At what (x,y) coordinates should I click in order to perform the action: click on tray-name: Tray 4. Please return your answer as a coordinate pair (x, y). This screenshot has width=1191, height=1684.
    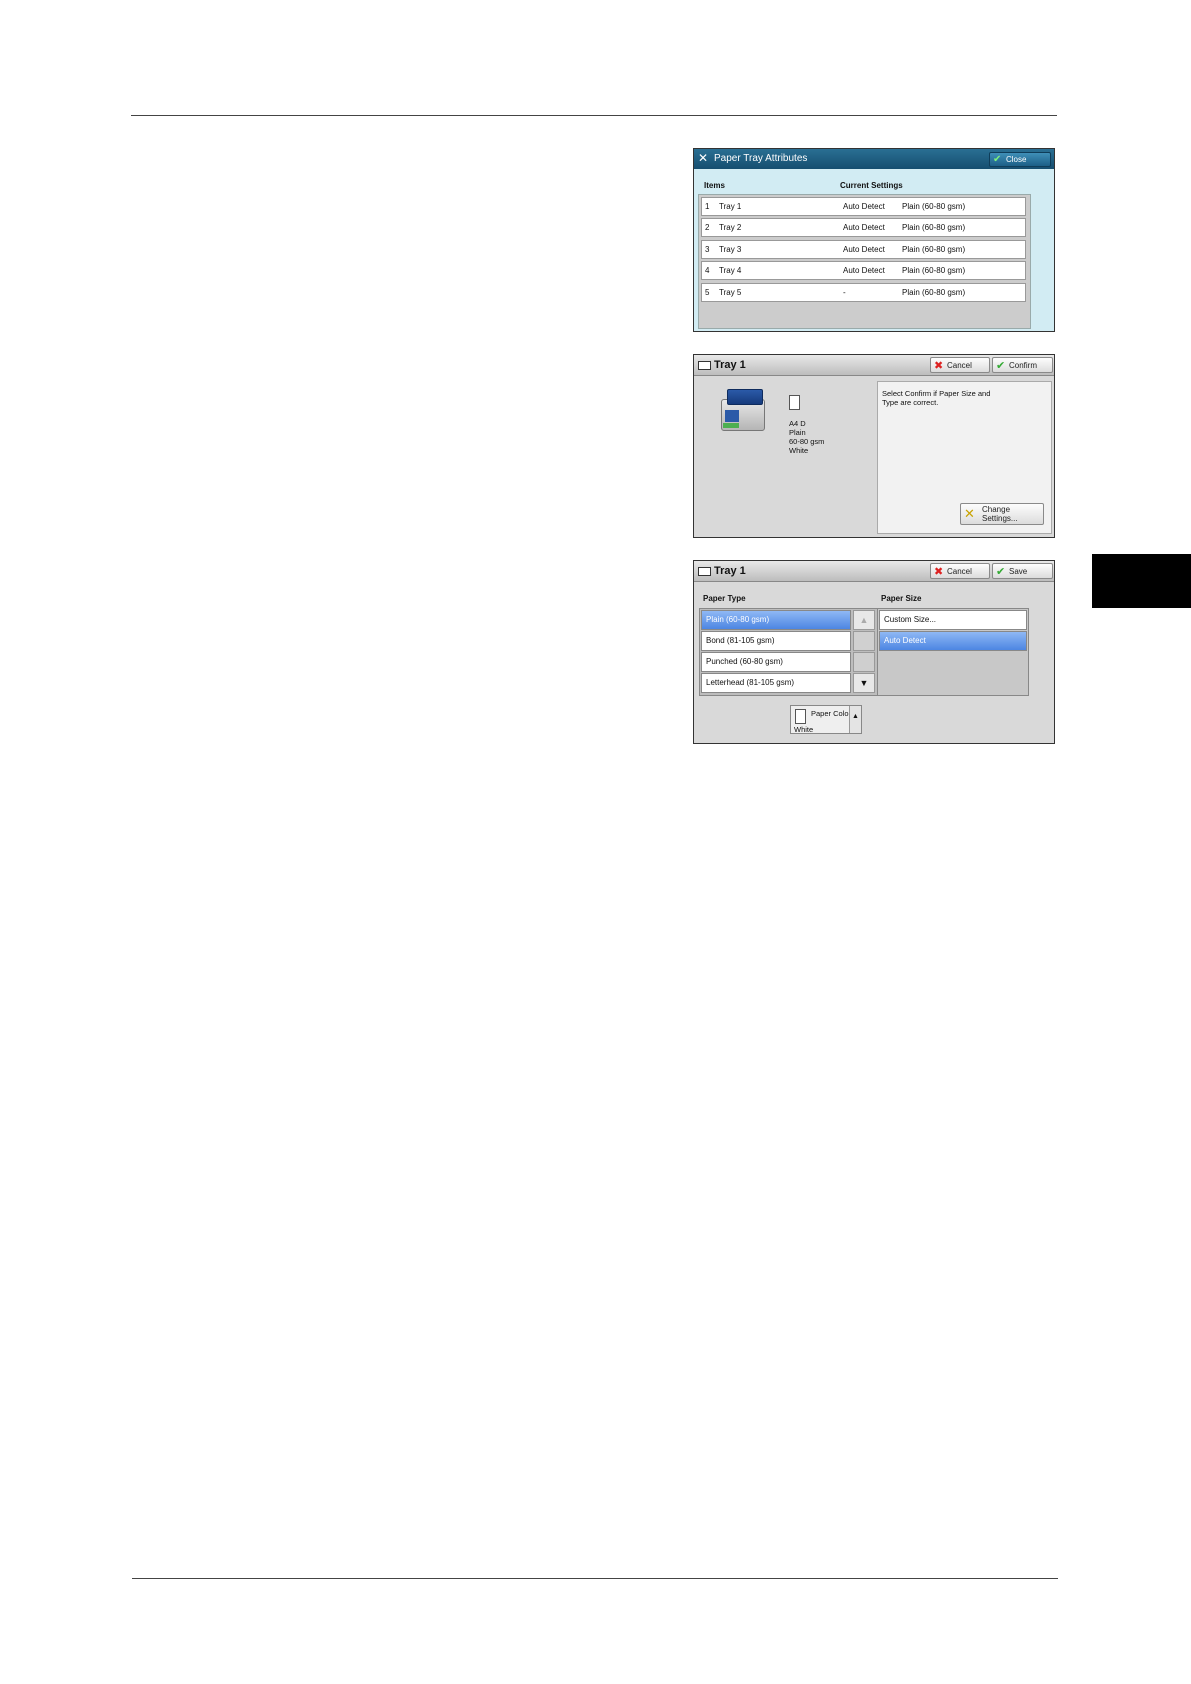
    Looking at the image, I should click on (730, 270).